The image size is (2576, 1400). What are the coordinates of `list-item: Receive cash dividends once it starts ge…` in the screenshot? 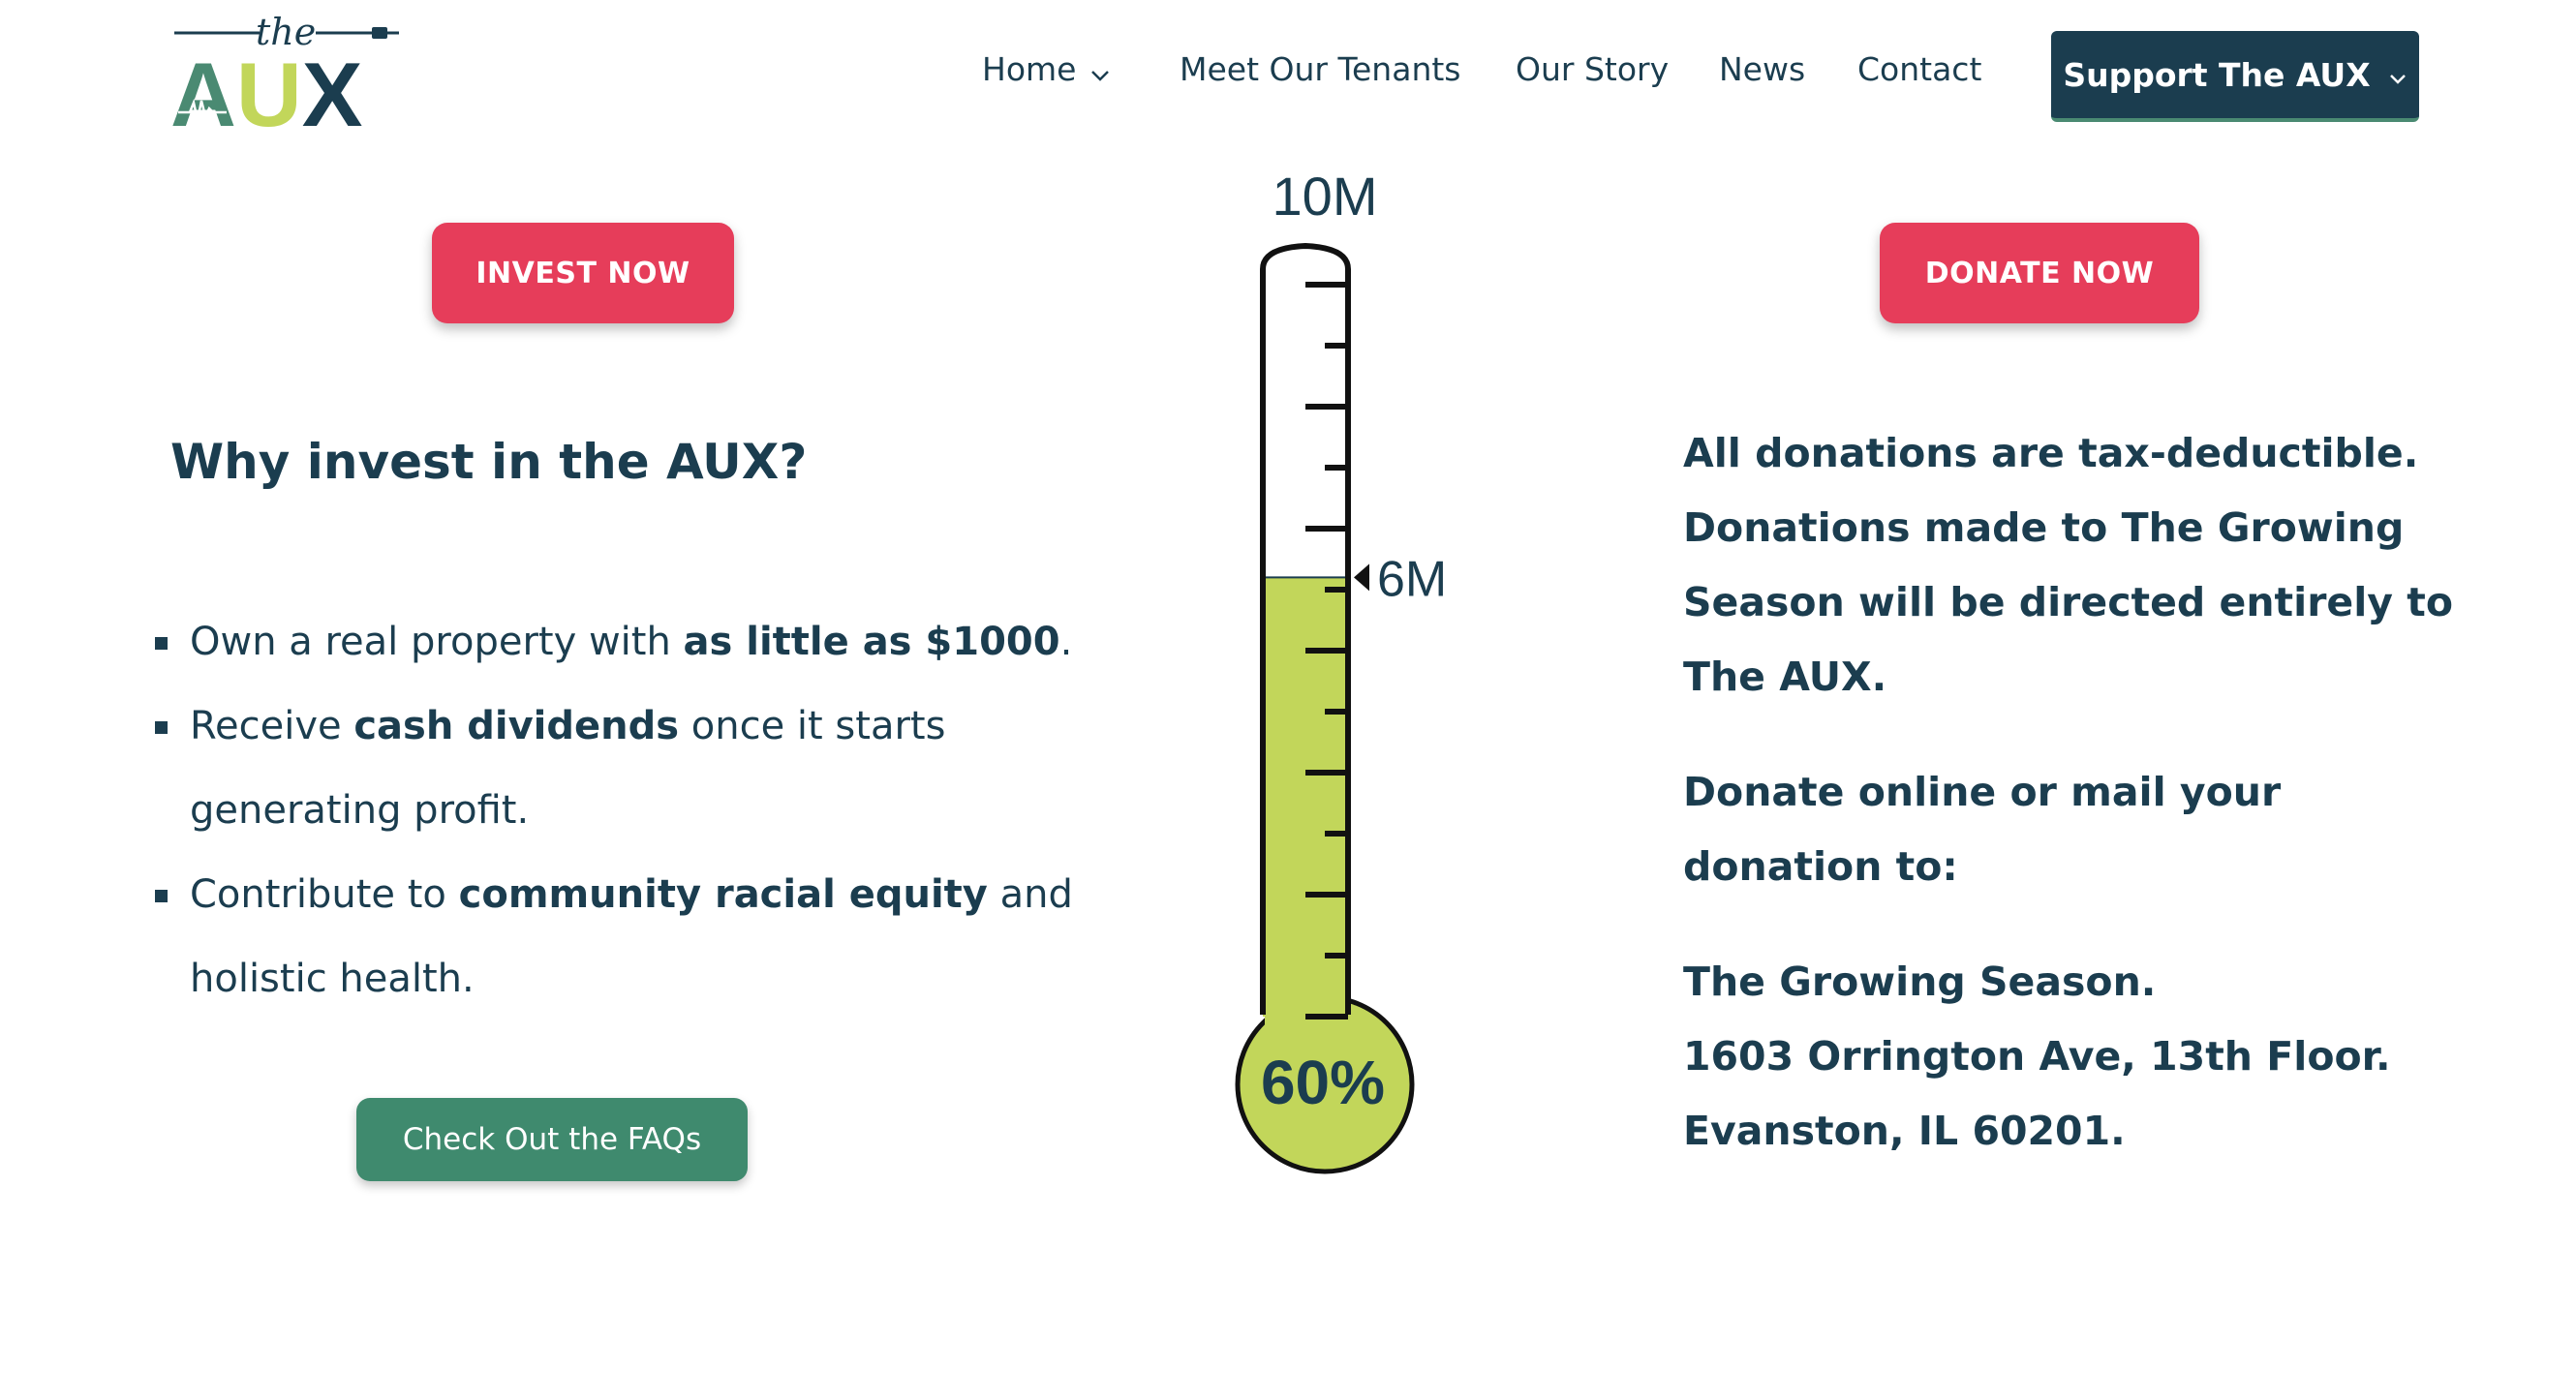 It's located at (620, 769).